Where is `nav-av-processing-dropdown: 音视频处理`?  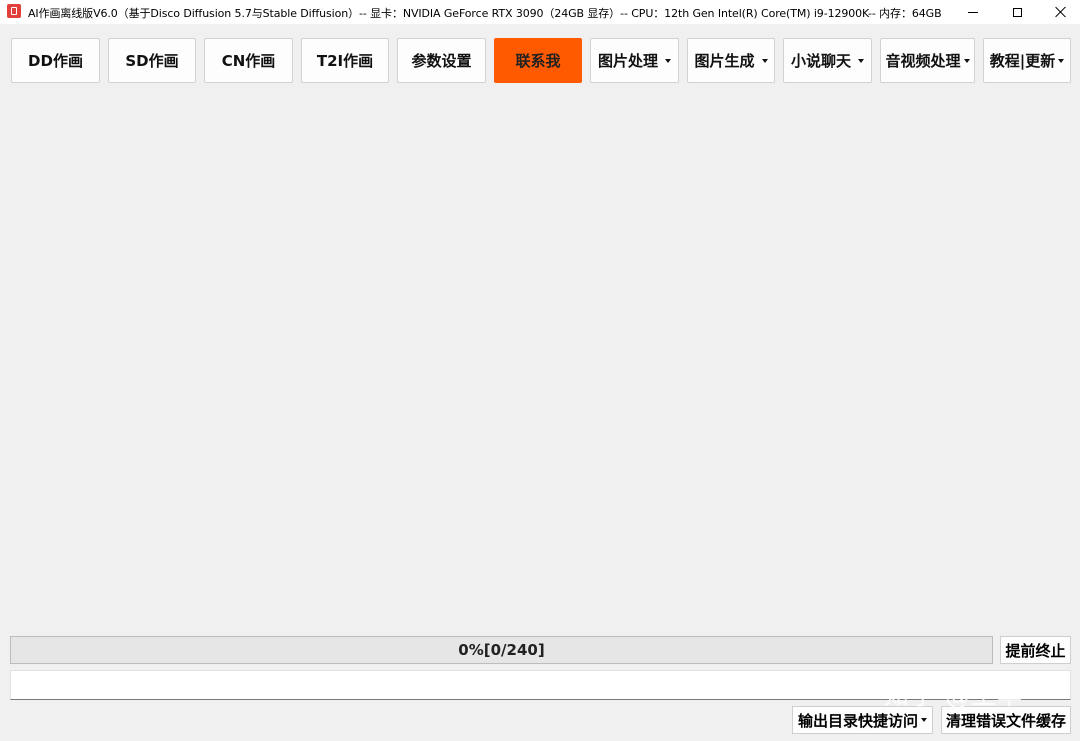 nav-av-processing-dropdown: 音视频处理 is located at coordinates (927, 60).